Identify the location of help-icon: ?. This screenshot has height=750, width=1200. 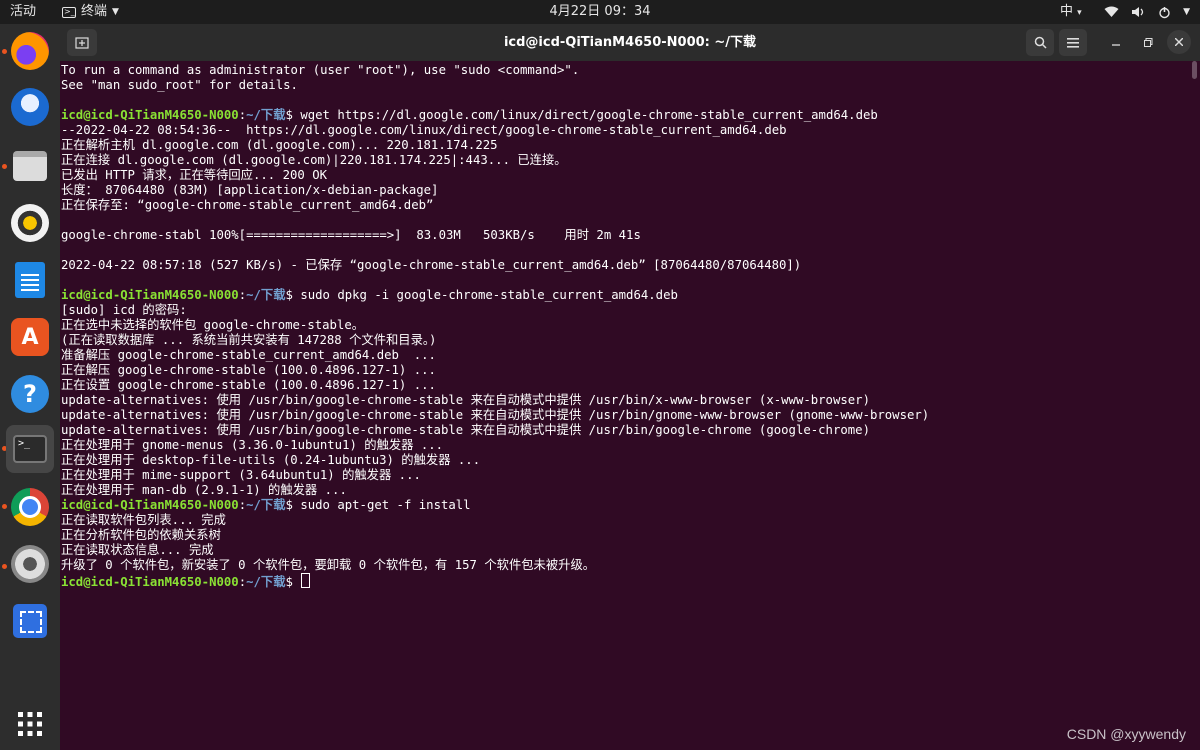
(30, 394).